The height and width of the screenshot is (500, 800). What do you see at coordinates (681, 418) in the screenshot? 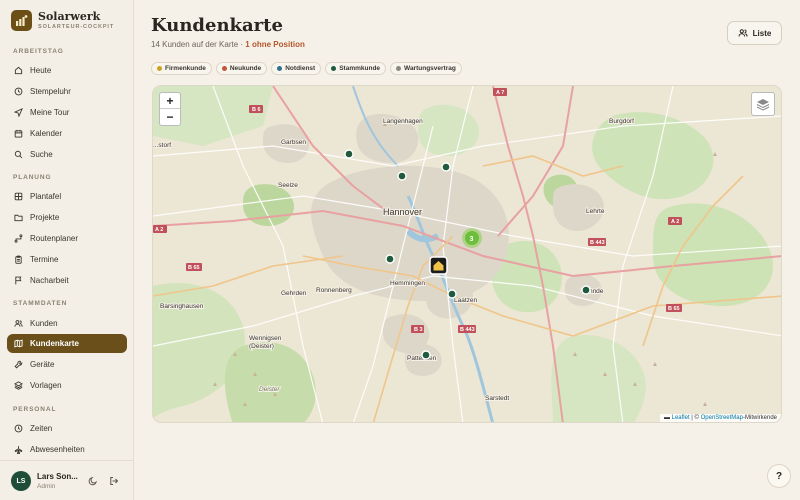
I see `leaflet-link: Leaflet` at bounding box center [681, 418].